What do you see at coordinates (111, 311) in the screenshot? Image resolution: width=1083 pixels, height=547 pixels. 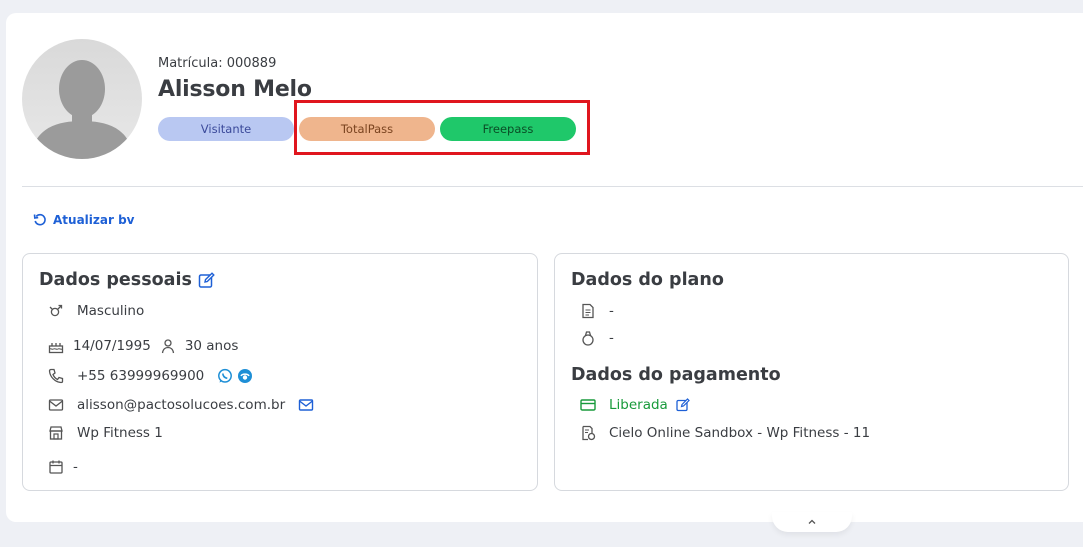 I see `gender-value: Masculino` at bounding box center [111, 311].